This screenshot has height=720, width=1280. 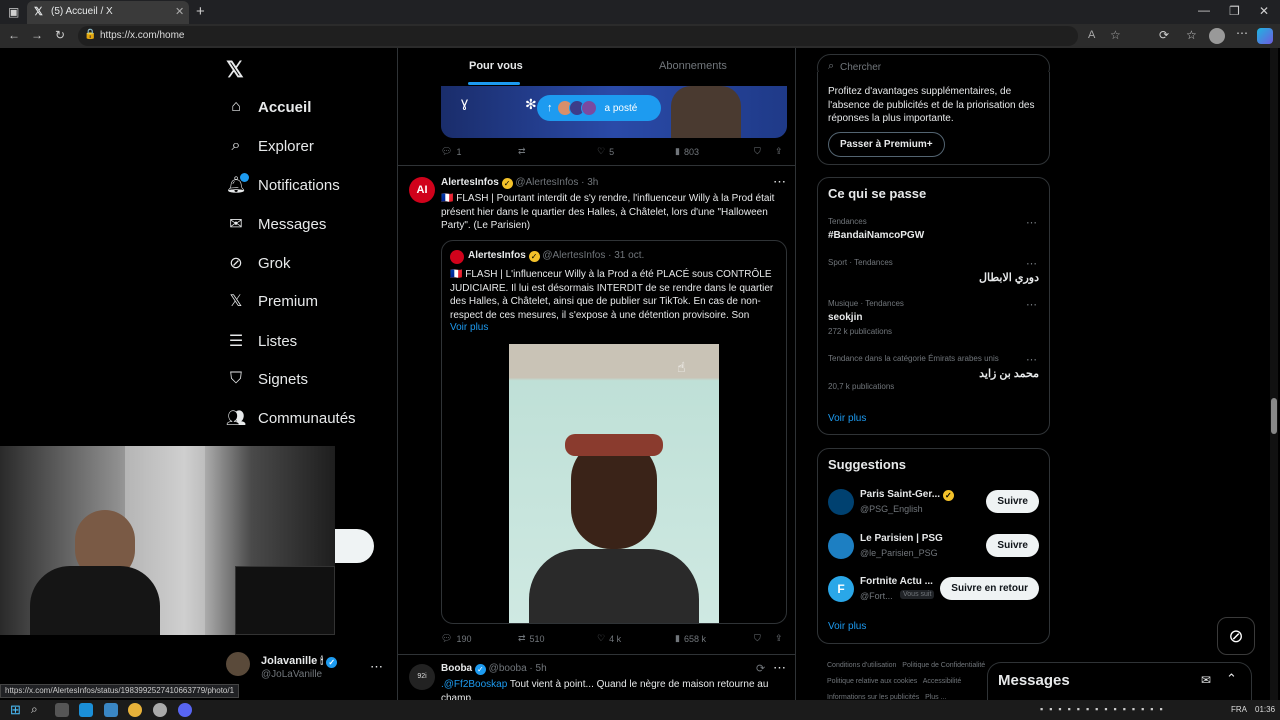 I want to click on reply-action: 💬︎ 190, so click(x=456, y=638).